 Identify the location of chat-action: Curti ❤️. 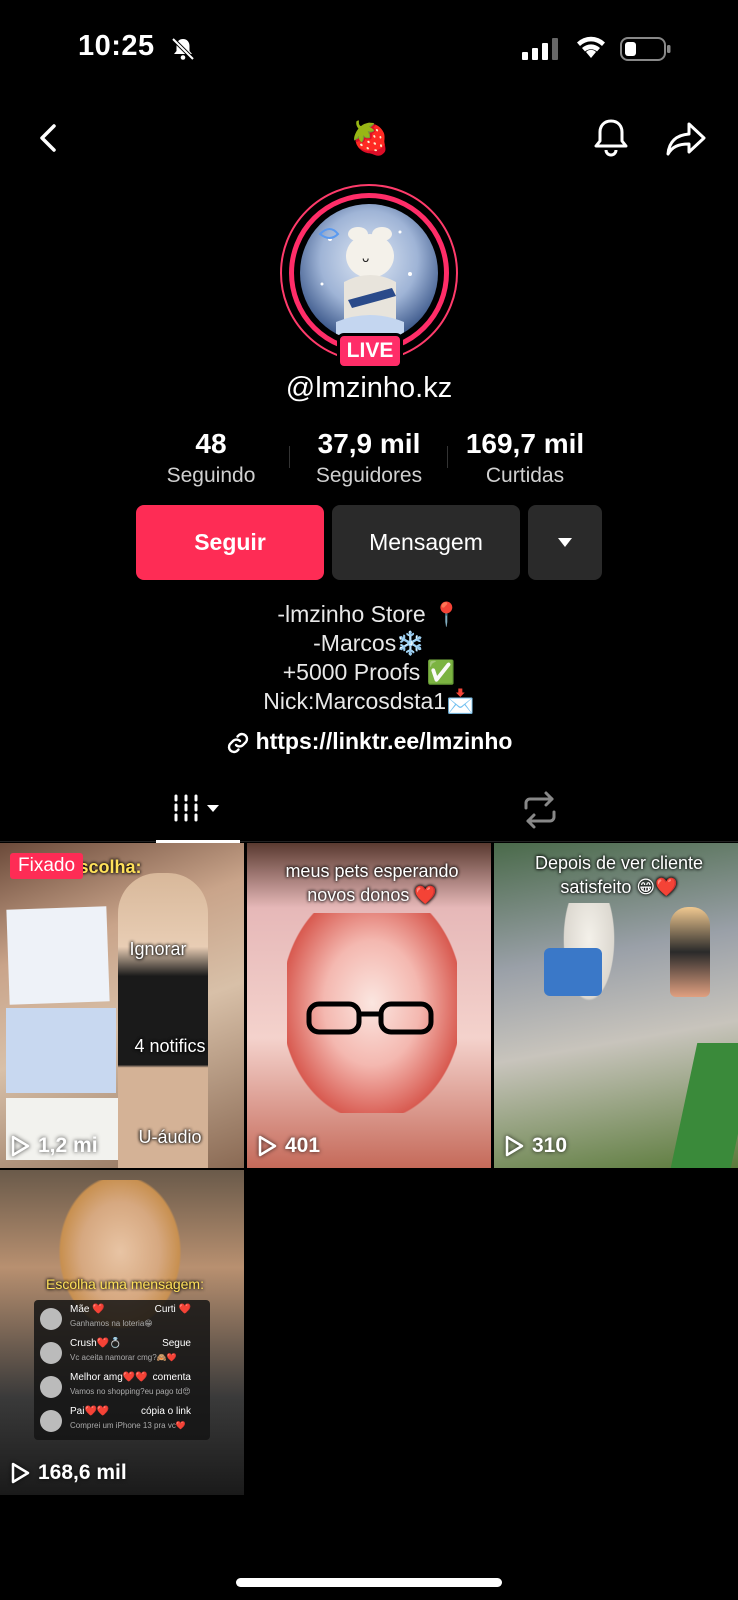
(172, 1309).